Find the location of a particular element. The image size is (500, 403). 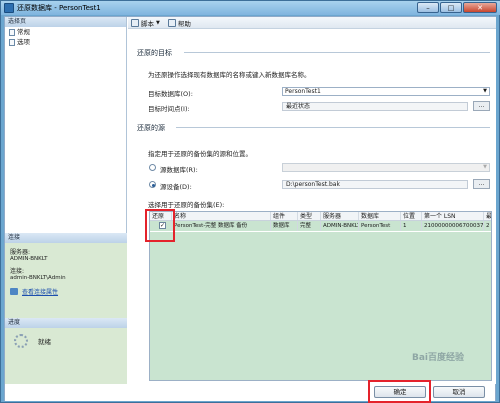

component-cell: 数据库 is located at coordinates (284, 226).